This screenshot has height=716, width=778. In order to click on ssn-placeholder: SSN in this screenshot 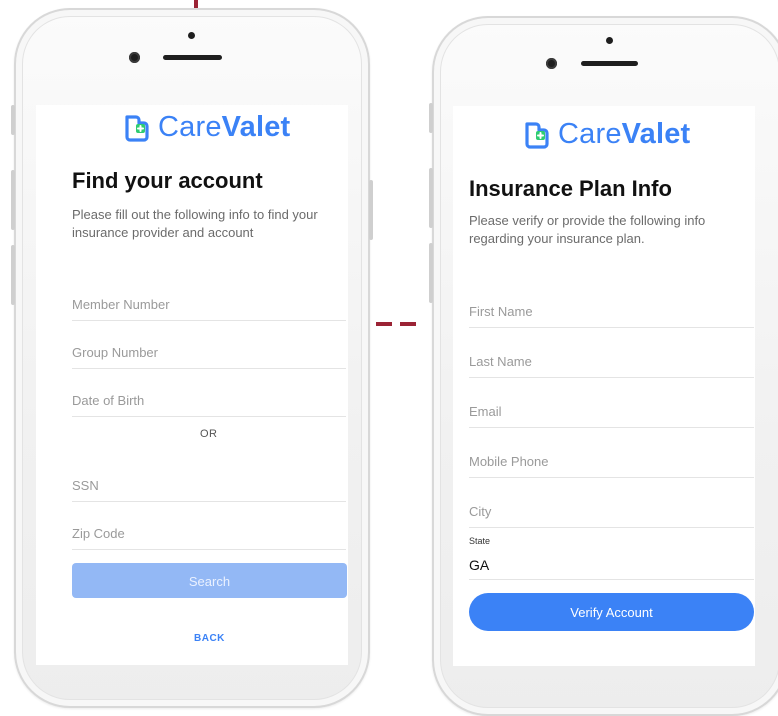, I will do `click(85, 485)`.